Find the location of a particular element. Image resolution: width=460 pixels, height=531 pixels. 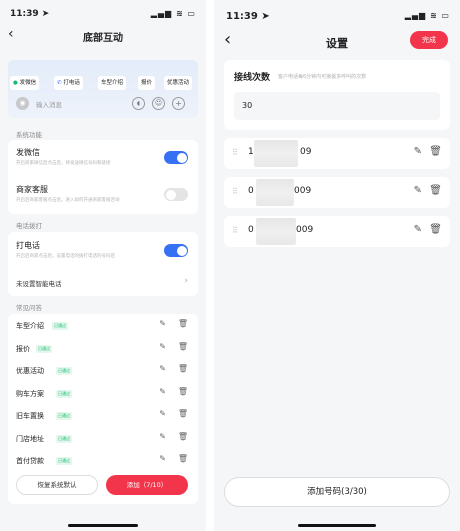

quick-button-promo: 优惠活动 is located at coordinates (178, 83).